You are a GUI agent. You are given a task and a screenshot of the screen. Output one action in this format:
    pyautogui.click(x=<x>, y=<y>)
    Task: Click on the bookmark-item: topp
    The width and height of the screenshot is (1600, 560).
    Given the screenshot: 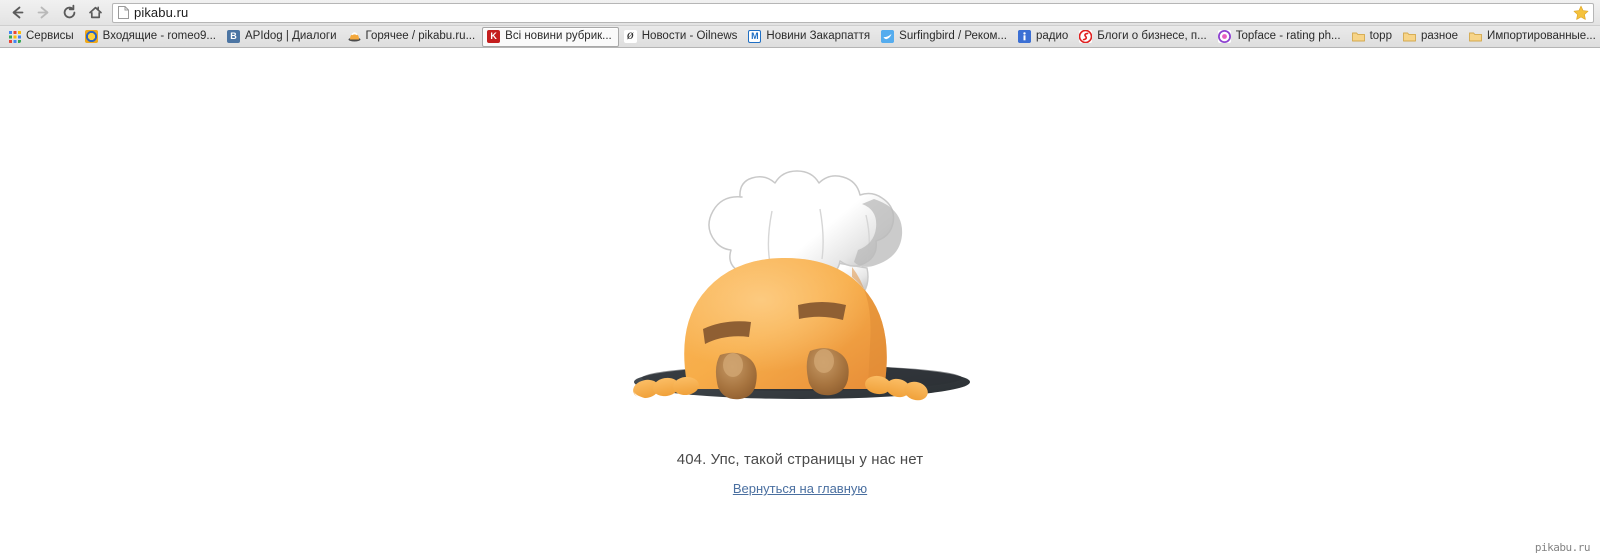 What is the action you would take?
    pyautogui.click(x=1373, y=36)
    